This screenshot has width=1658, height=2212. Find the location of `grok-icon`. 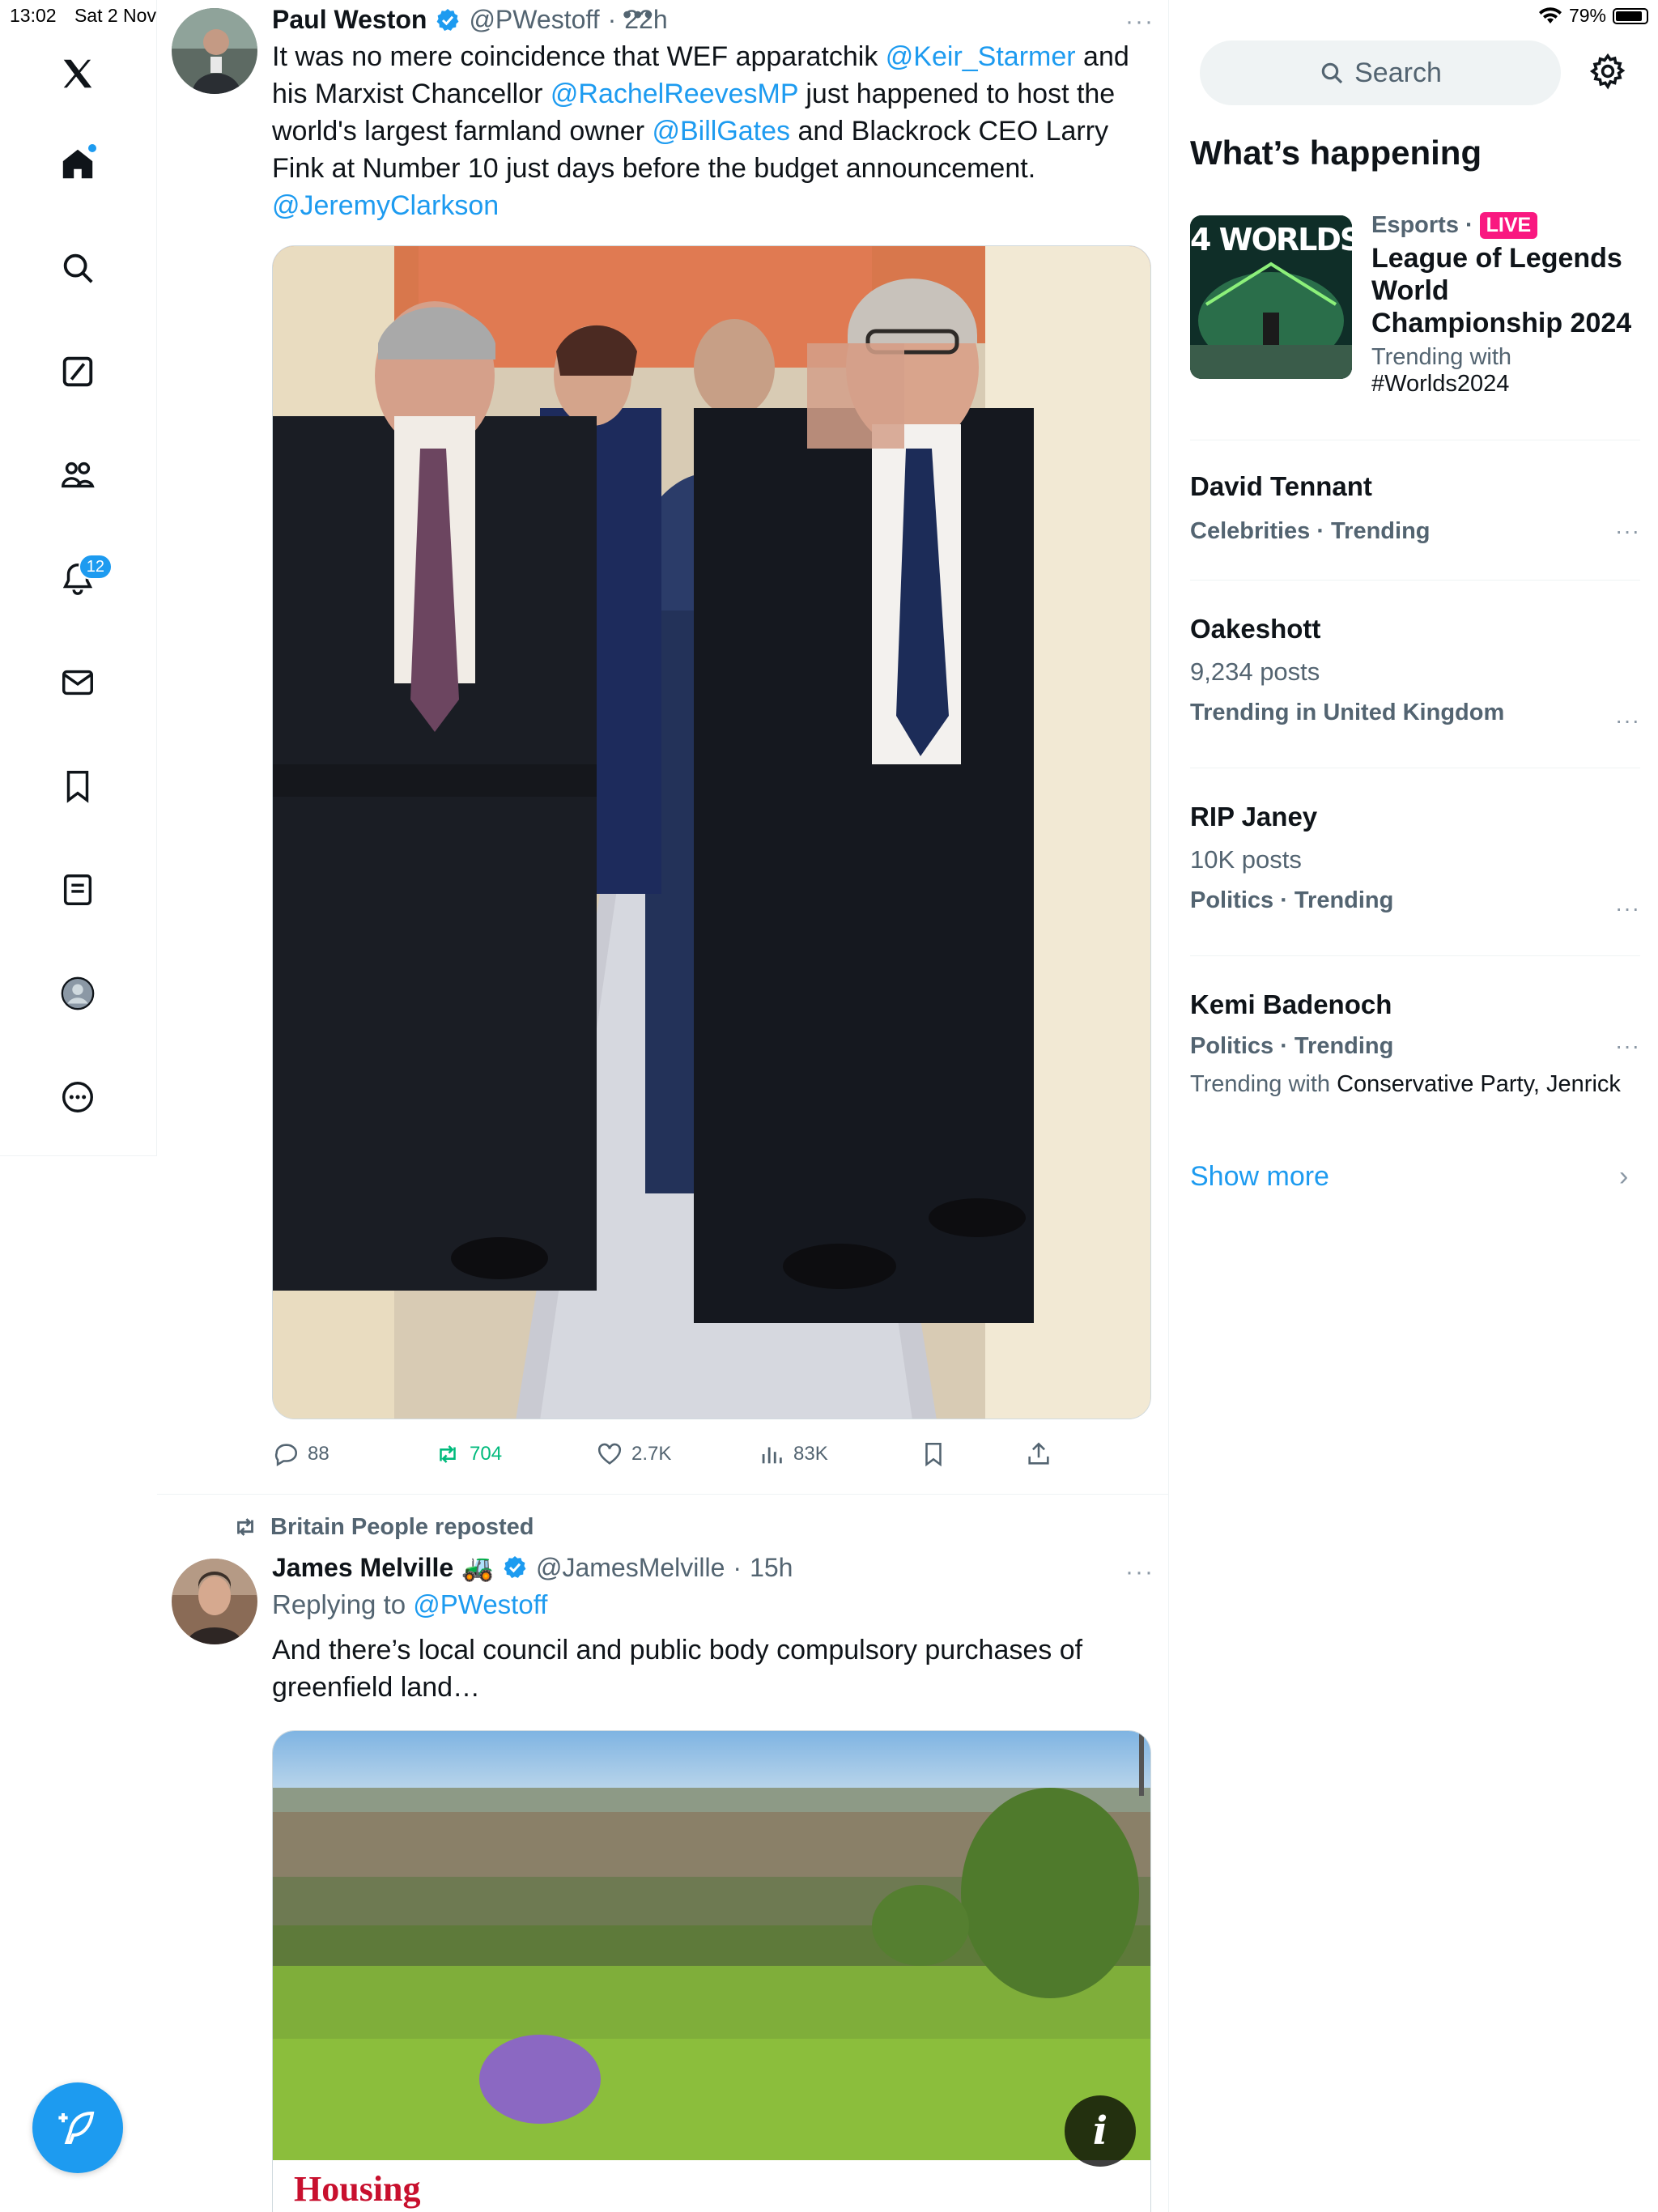

grok-icon is located at coordinates (77, 372).